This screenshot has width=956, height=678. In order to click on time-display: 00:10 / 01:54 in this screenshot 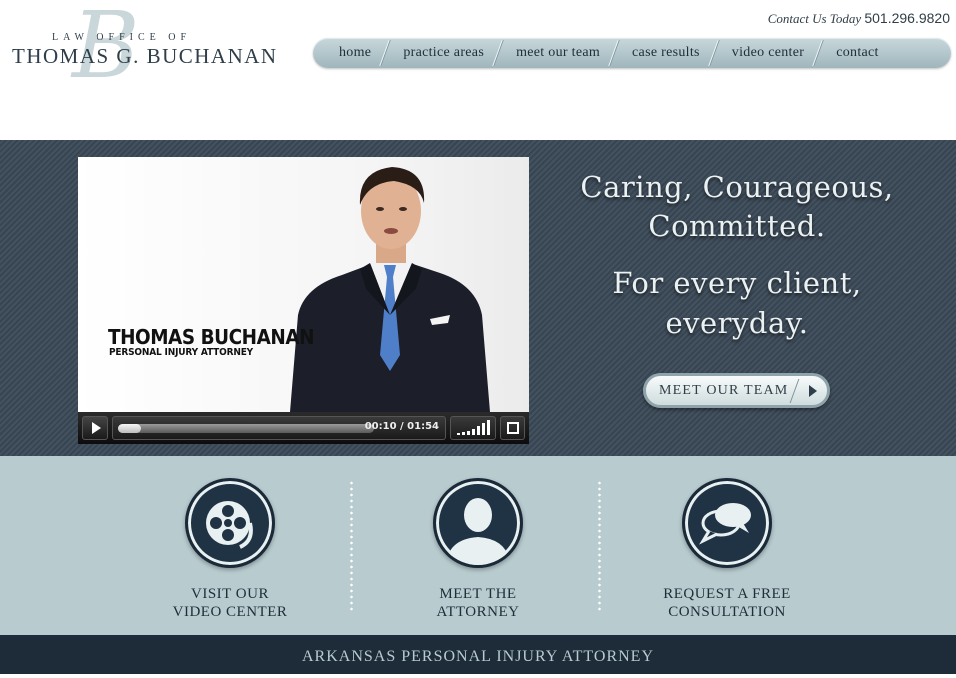, I will do `click(401, 426)`.